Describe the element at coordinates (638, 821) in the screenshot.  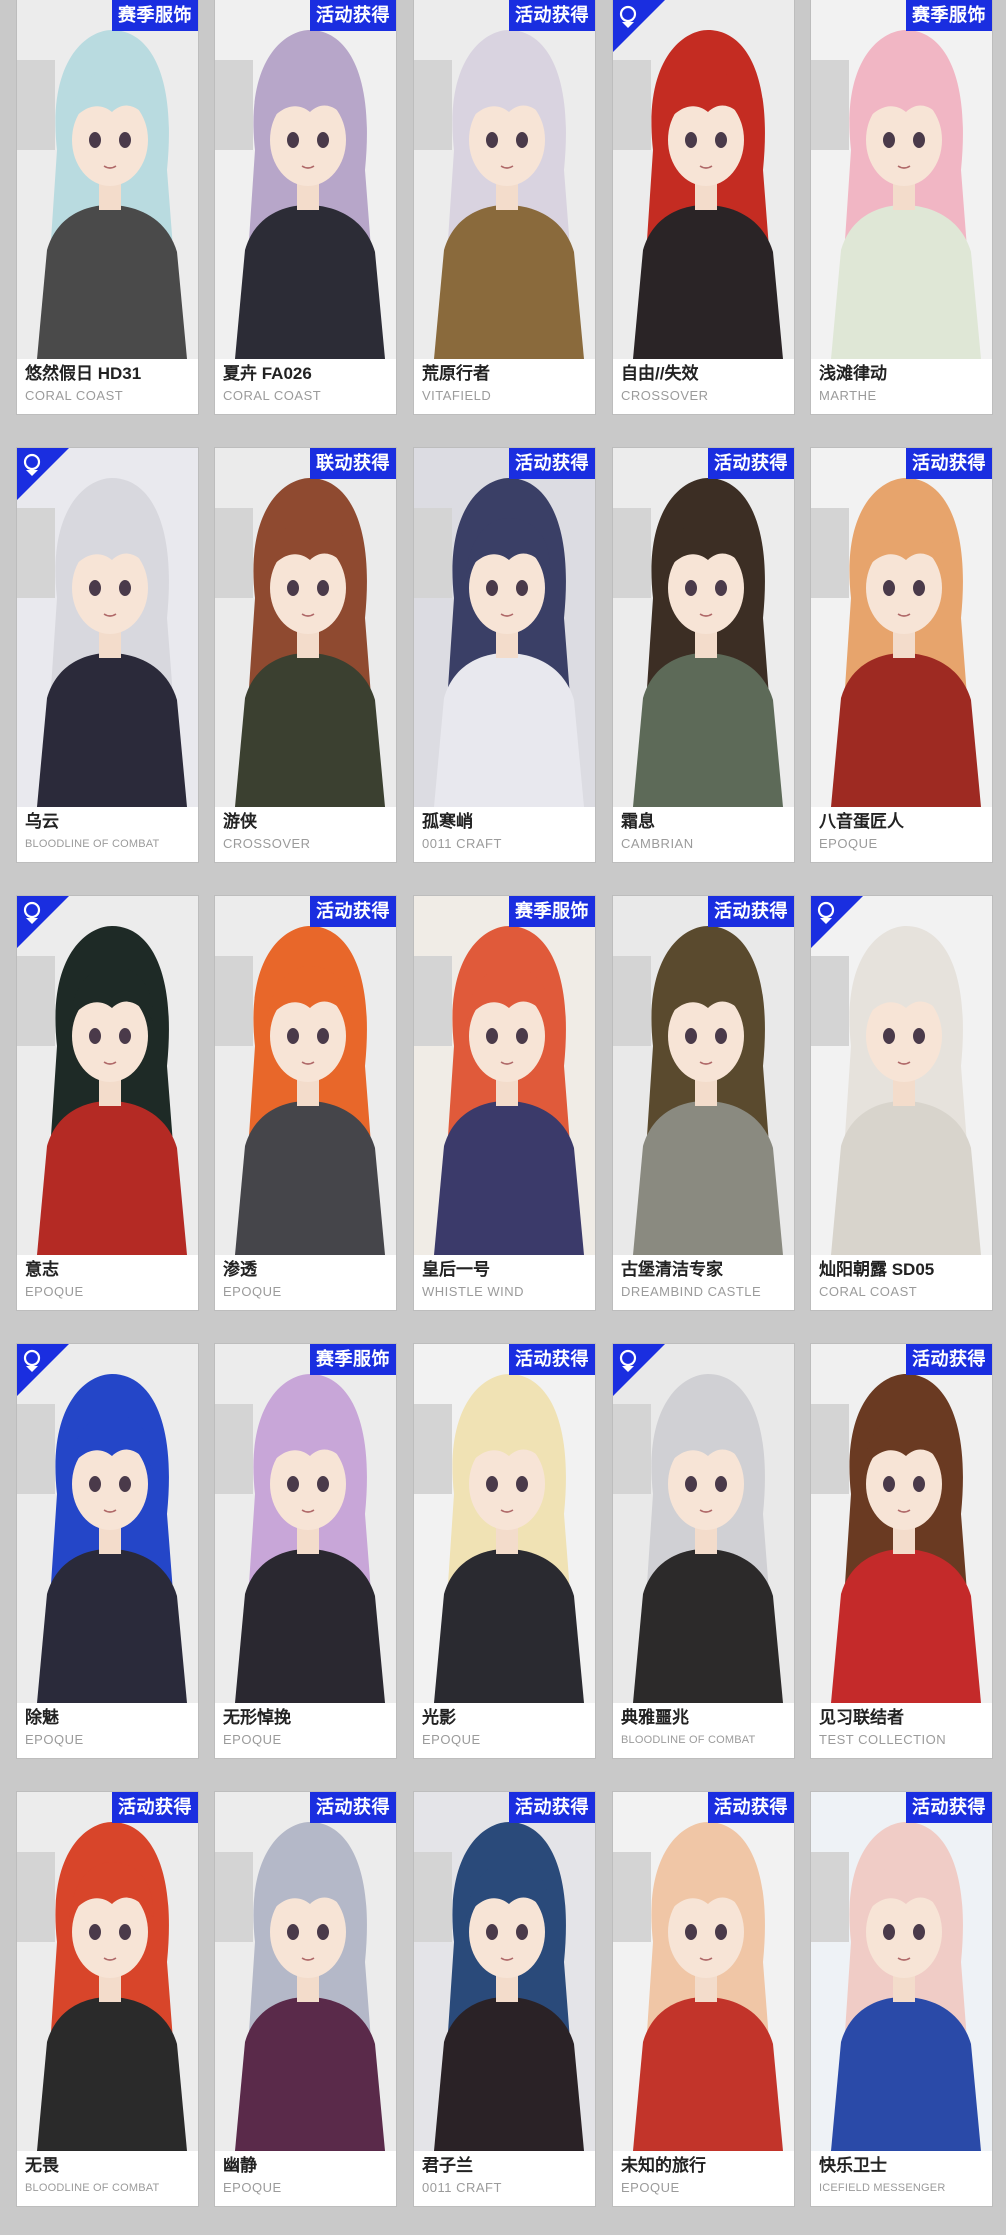
I see `skin-name: 霜息` at that location.